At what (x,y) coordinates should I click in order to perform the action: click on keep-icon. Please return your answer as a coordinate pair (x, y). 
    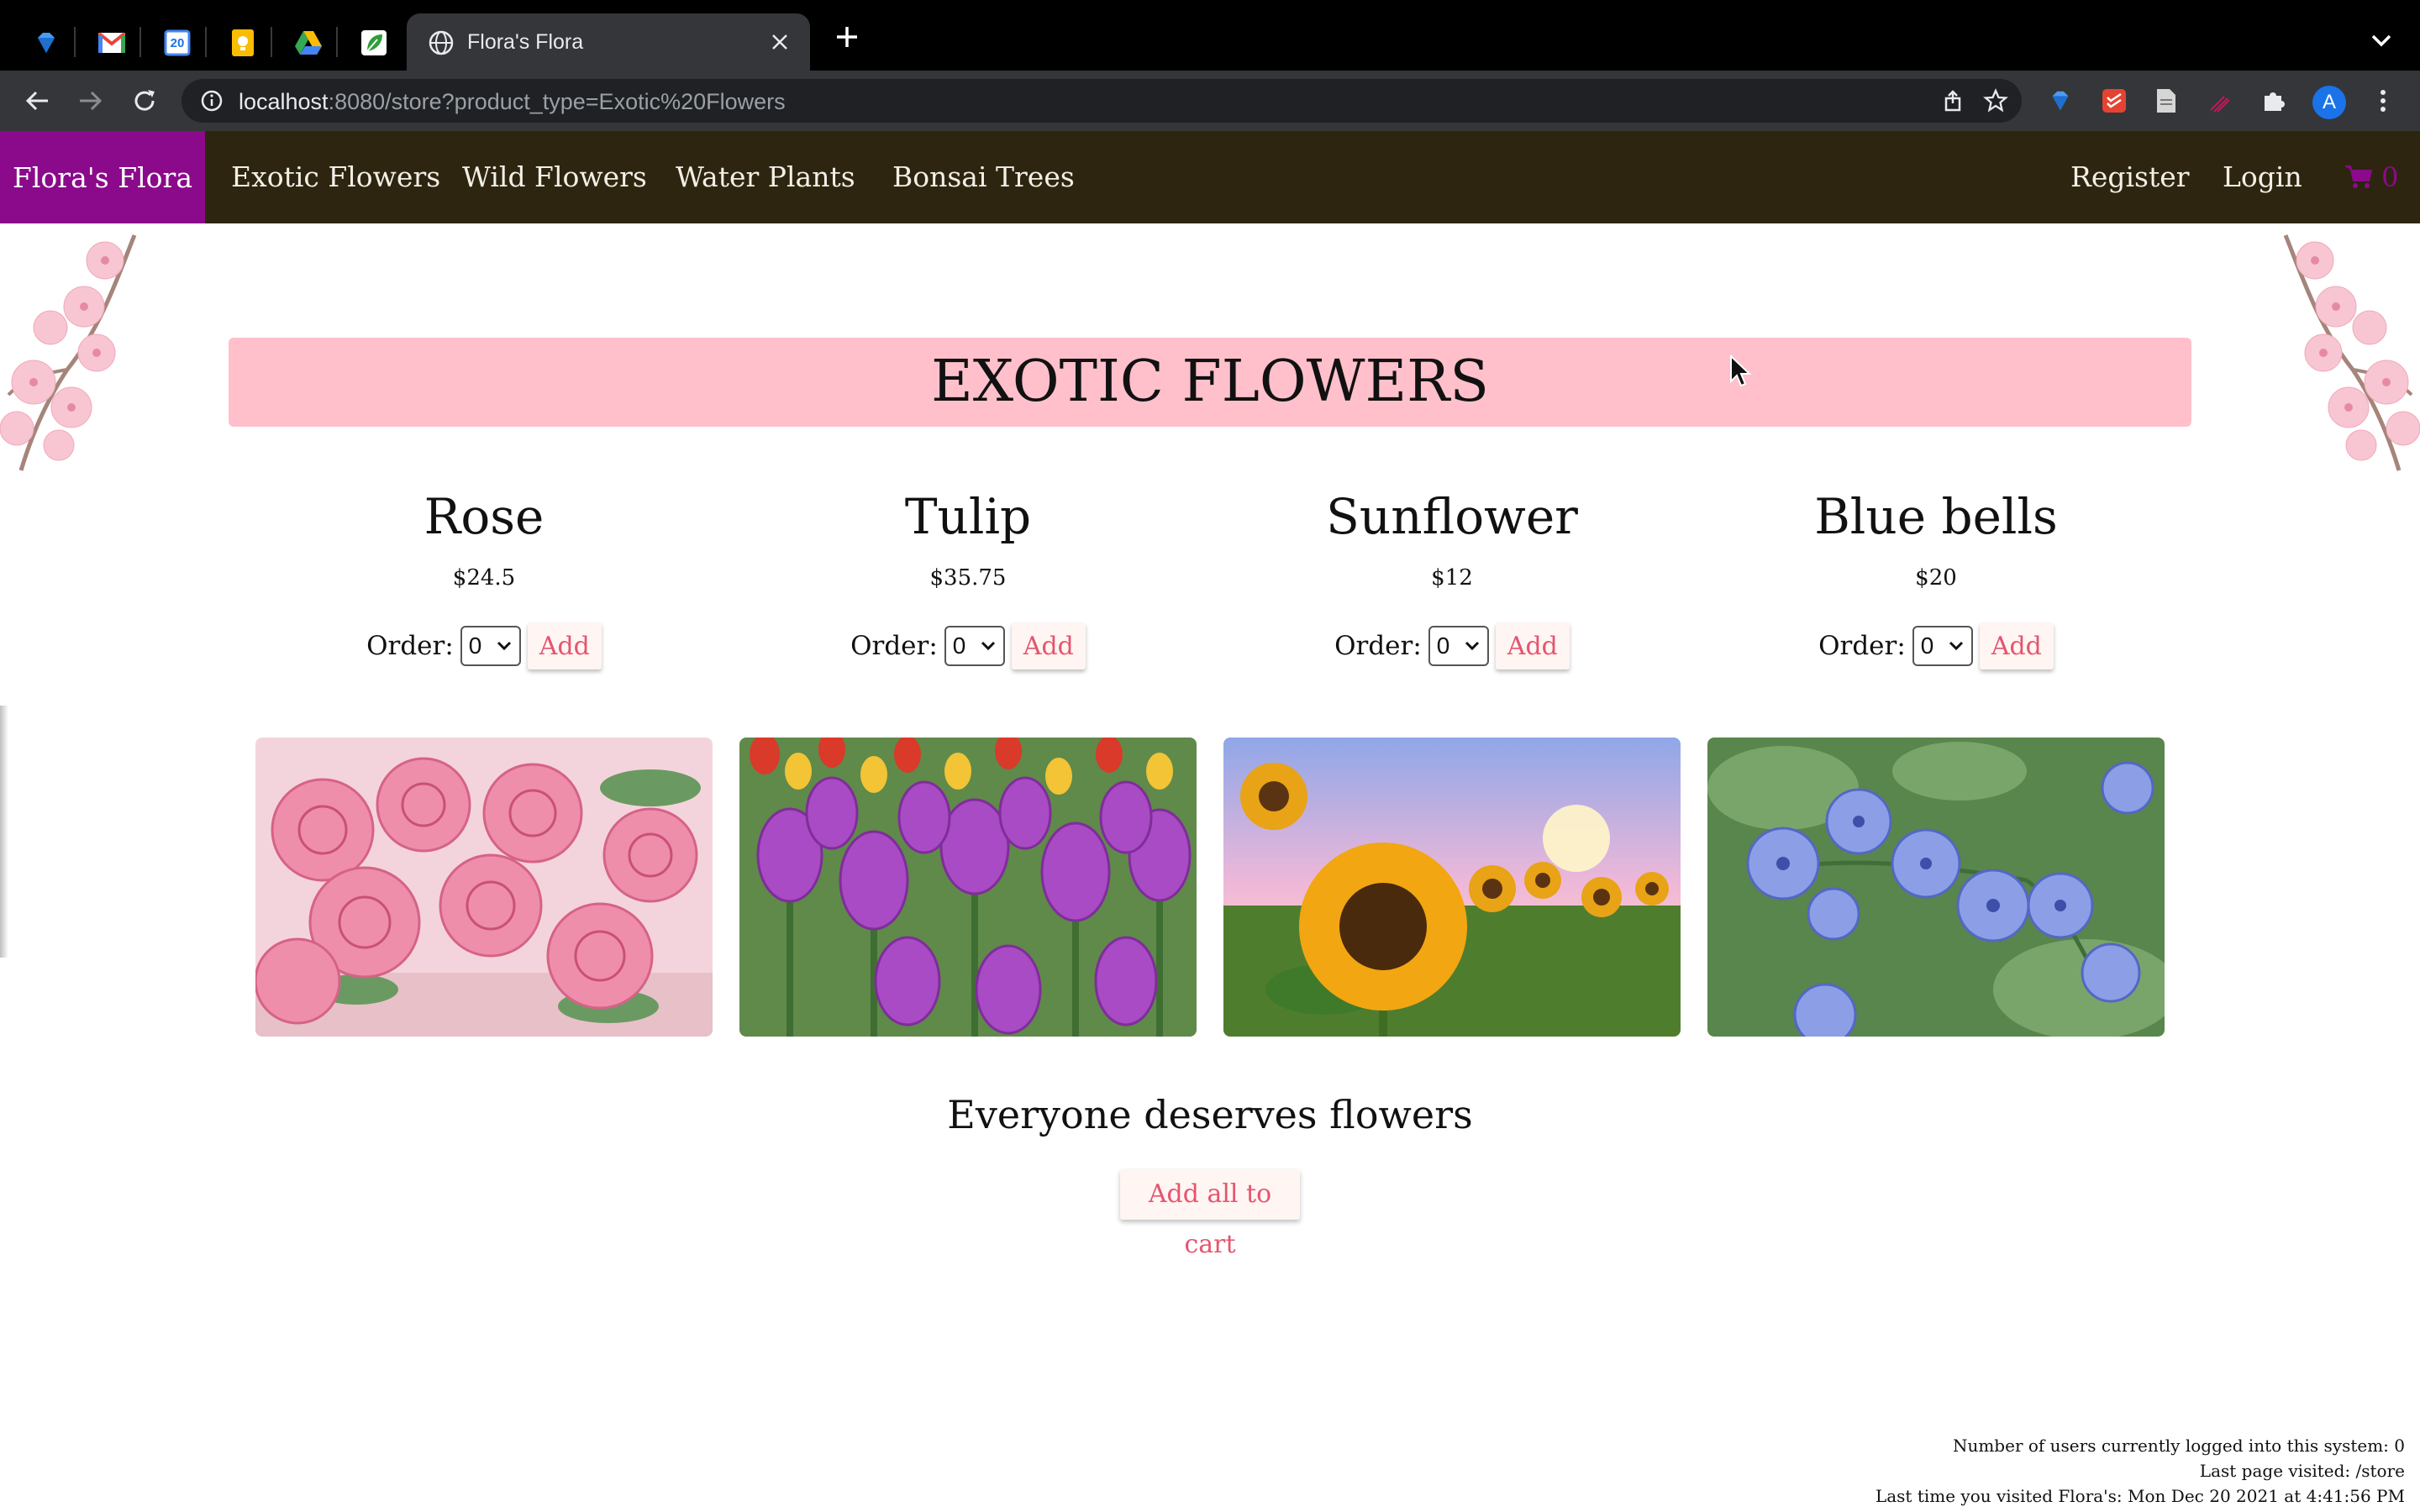
    Looking at the image, I should click on (243, 43).